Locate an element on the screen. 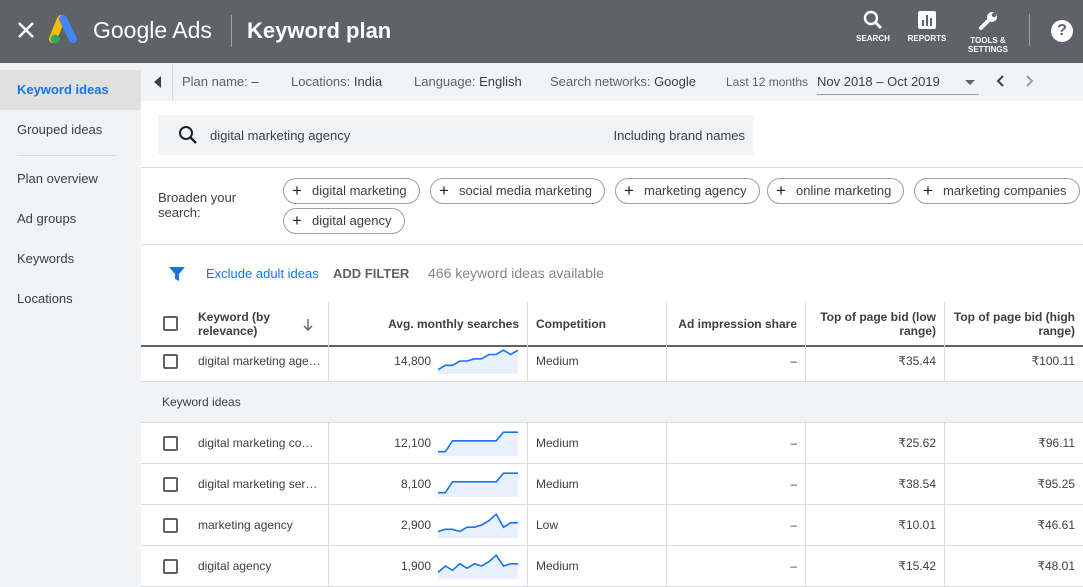 The height and width of the screenshot is (587, 1083). header-keyword-line1: Keyword (by is located at coordinates (234, 317).